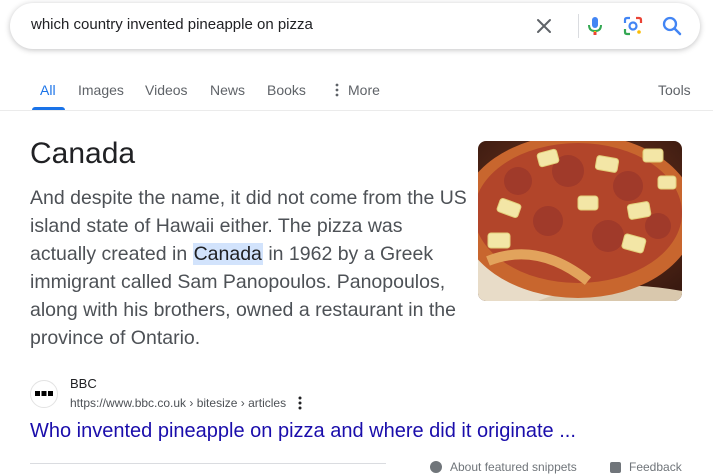 The width and height of the screenshot is (713, 474). What do you see at coordinates (166, 90) in the screenshot?
I see `tab-videos: Videos` at bounding box center [166, 90].